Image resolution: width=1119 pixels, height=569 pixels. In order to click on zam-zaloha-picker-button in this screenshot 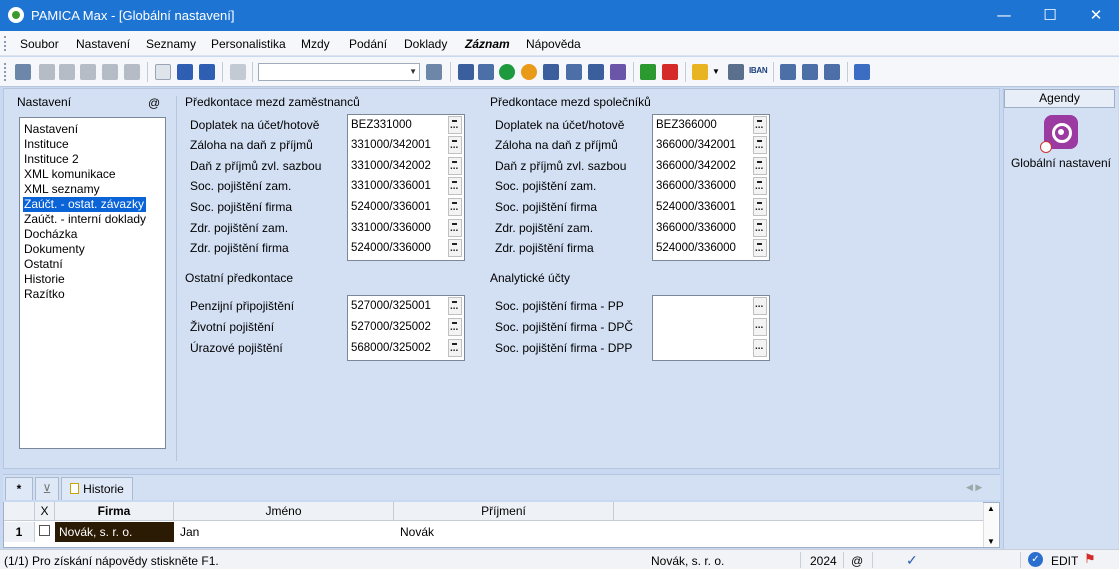, I will do `click(455, 145)`.